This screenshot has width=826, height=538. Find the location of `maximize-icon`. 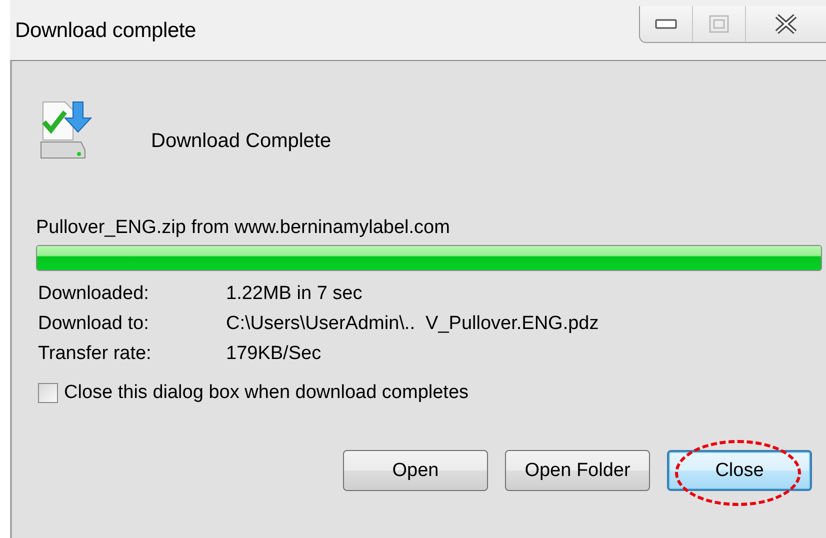

maximize-icon is located at coordinates (719, 24).